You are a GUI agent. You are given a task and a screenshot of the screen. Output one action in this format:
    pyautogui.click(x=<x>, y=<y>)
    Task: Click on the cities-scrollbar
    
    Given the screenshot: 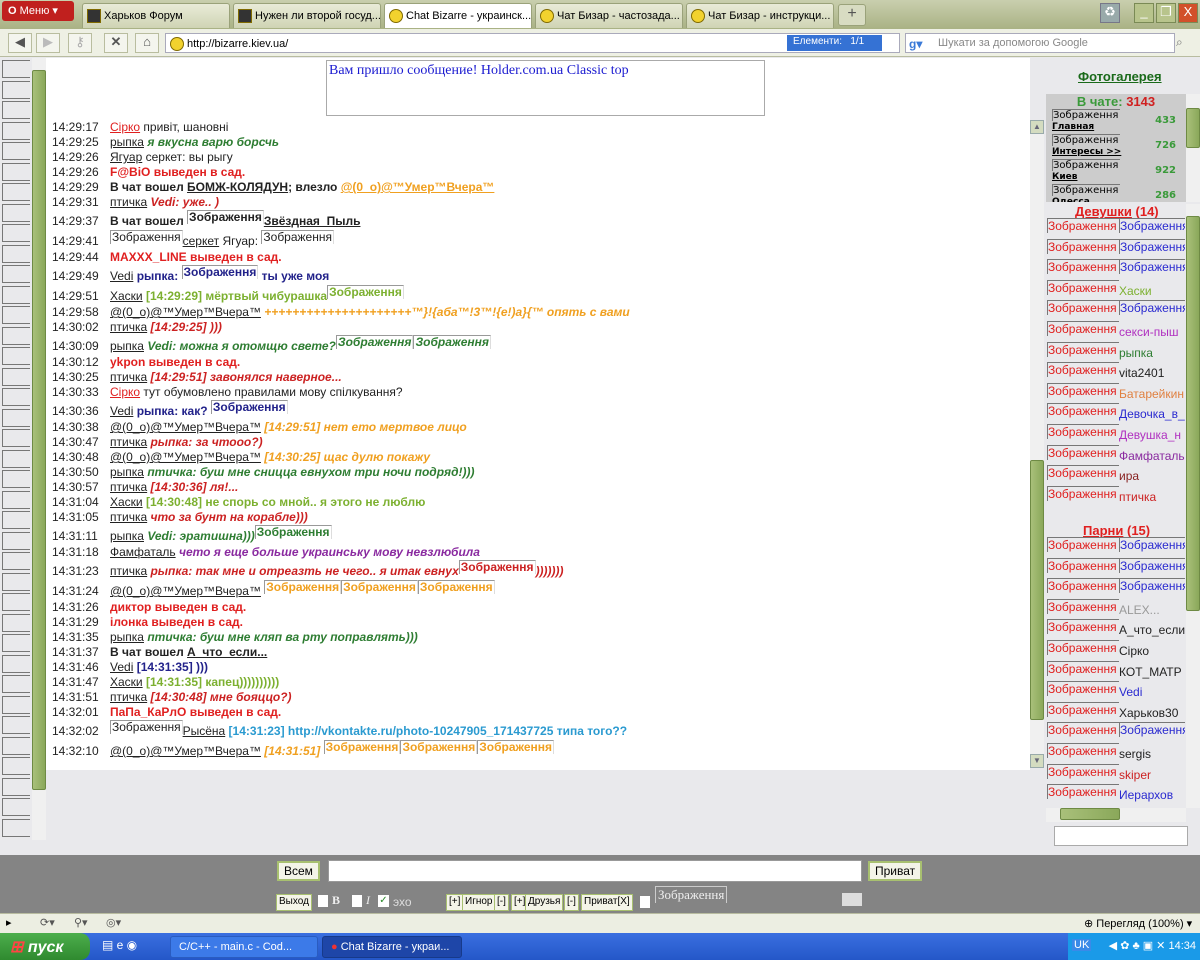 What is the action you would take?
    pyautogui.click(x=1193, y=148)
    